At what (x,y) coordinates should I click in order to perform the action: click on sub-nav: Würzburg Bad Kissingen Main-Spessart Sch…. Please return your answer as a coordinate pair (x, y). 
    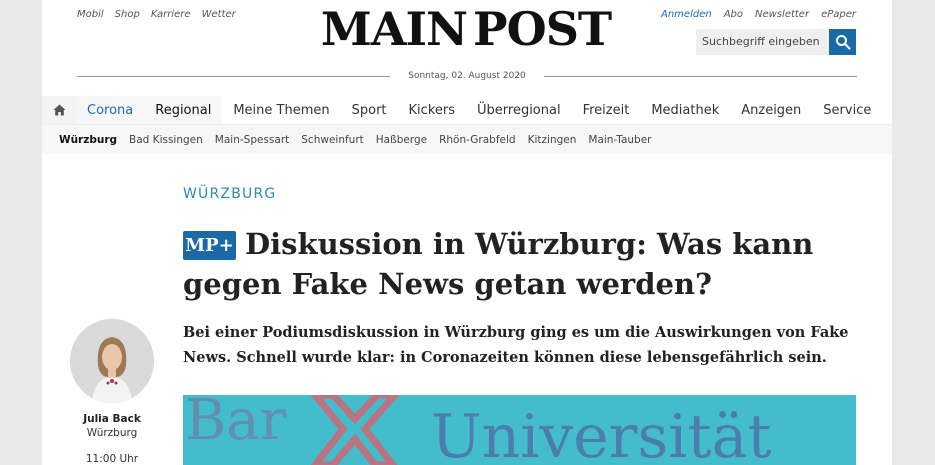
    Looking at the image, I should click on (467, 139).